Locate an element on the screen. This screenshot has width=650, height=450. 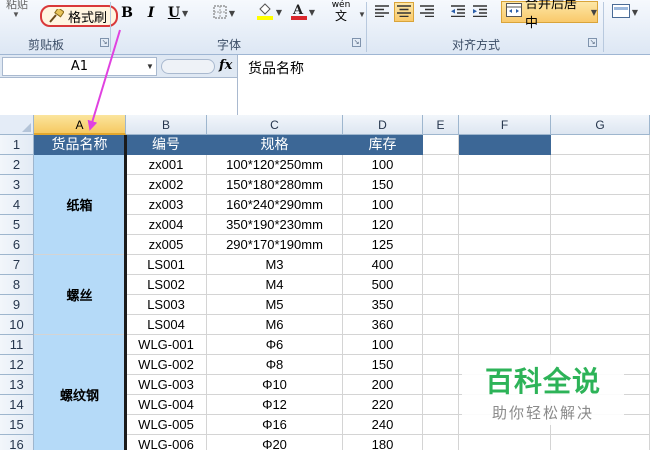
spec-cell: Φ10 is located at coordinates (275, 385).